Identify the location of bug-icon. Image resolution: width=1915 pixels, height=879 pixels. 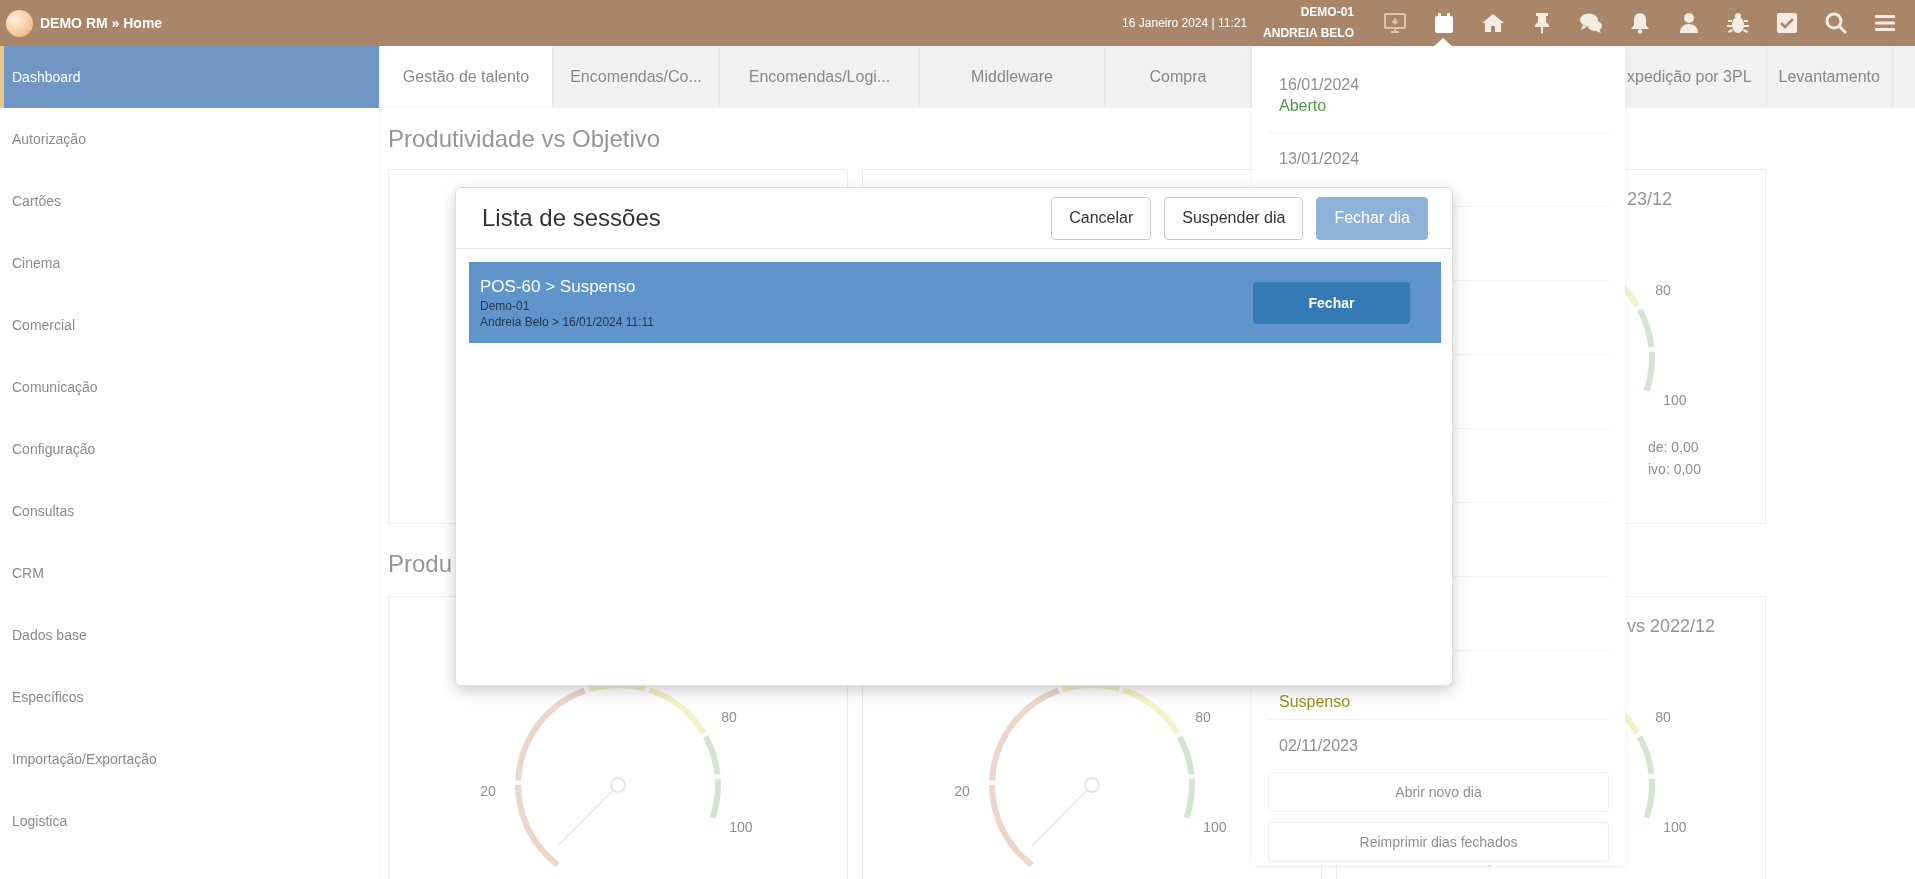
(1737, 23).